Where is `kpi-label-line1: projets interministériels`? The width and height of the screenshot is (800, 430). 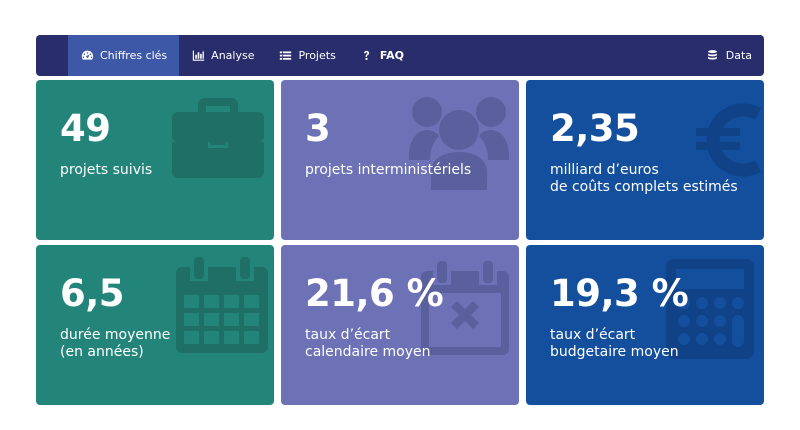 kpi-label-line1: projets interministériels is located at coordinates (388, 170).